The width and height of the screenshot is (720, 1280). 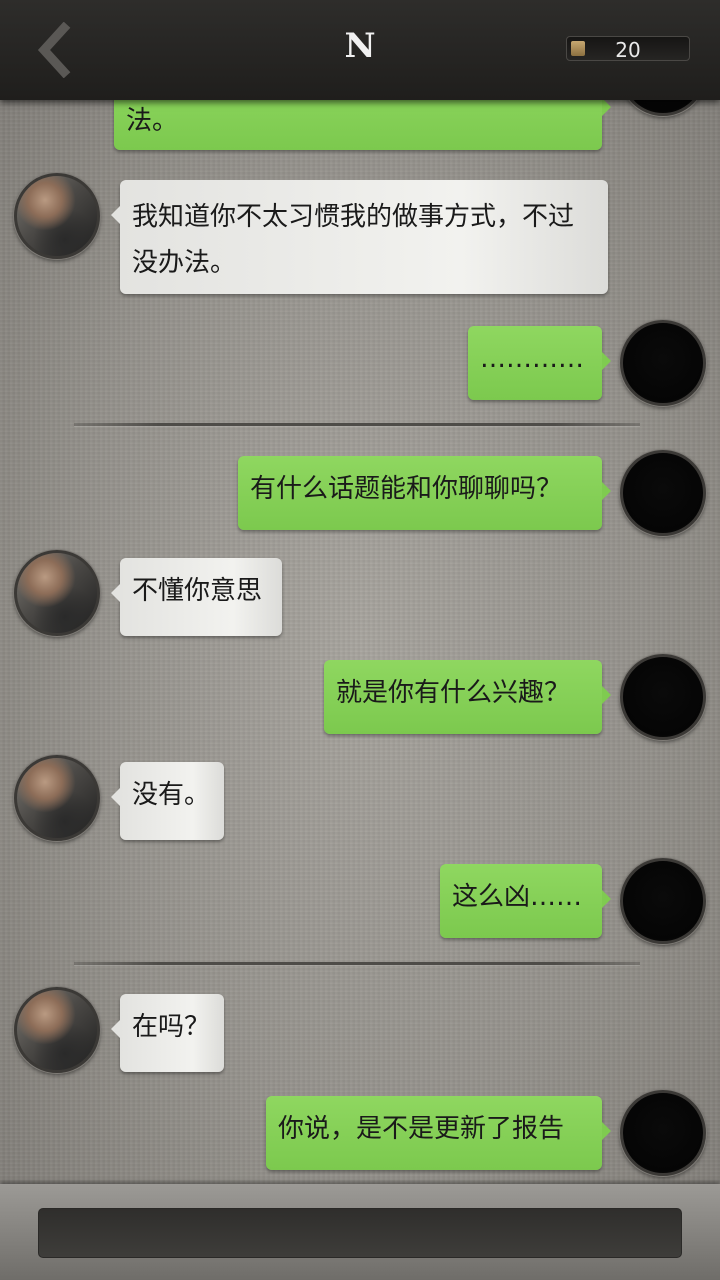 What do you see at coordinates (453, 693) in the screenshot?
I see `message-text: 就是你有什么兴趣？` at bounding box center [453, 693].